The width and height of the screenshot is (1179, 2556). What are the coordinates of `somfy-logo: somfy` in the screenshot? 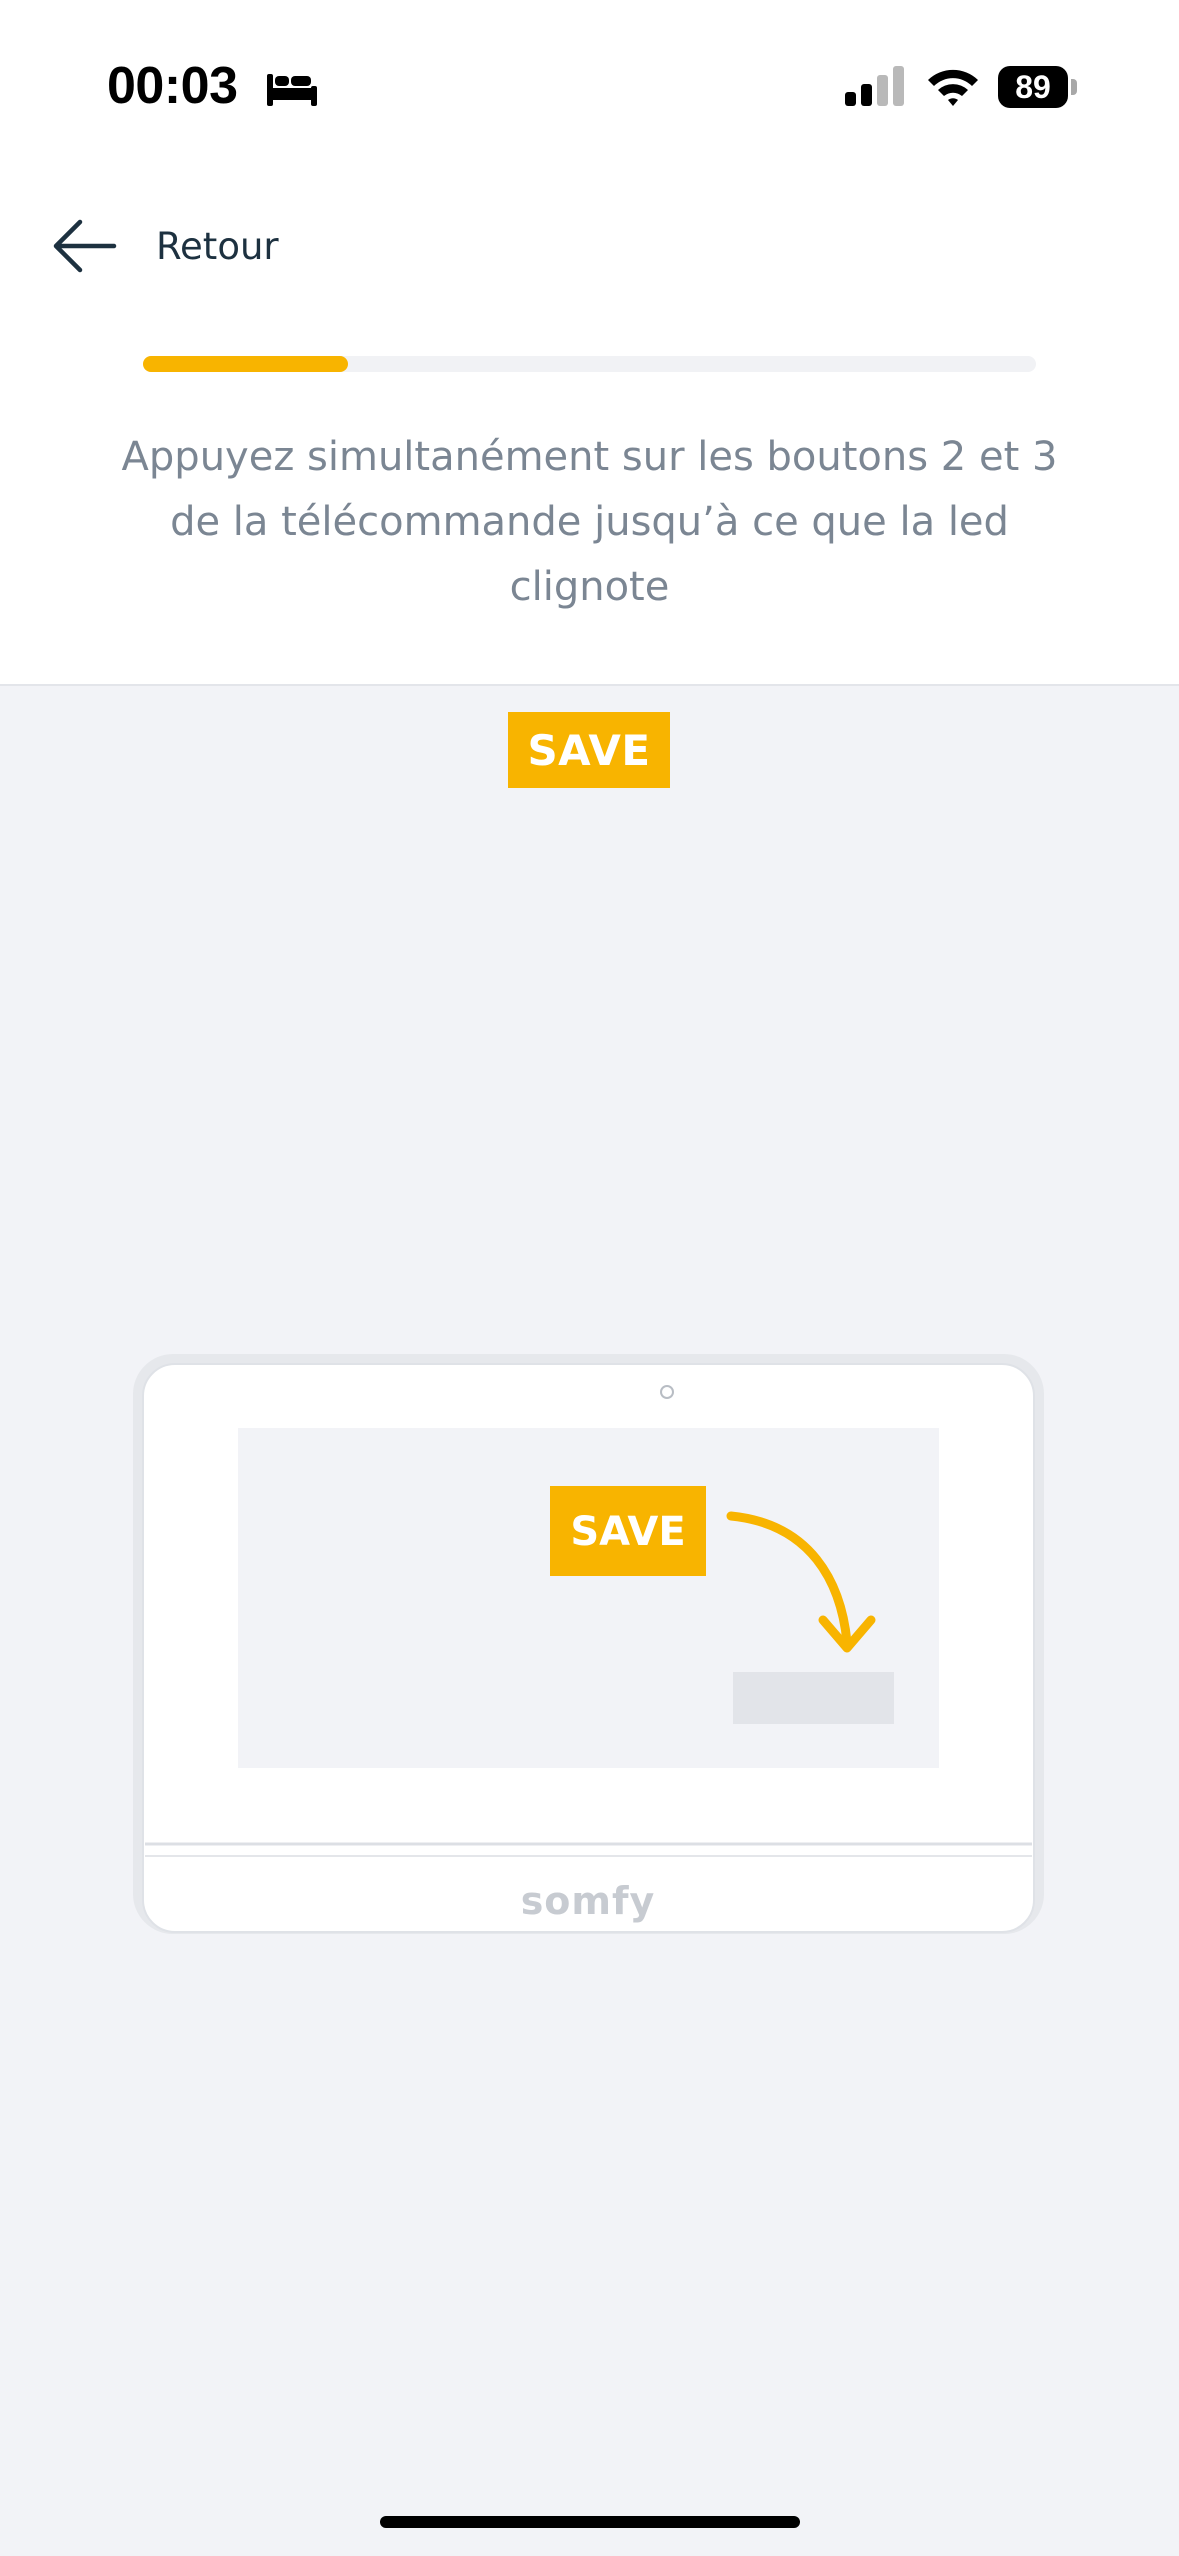 It's located at (588, 1901).